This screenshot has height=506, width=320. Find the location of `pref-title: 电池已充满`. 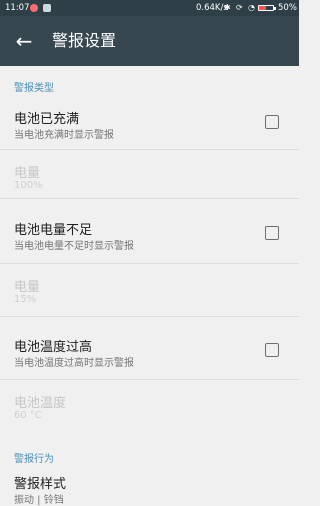

pref-title: 电池已充满 is located at coordinates (47, 119).